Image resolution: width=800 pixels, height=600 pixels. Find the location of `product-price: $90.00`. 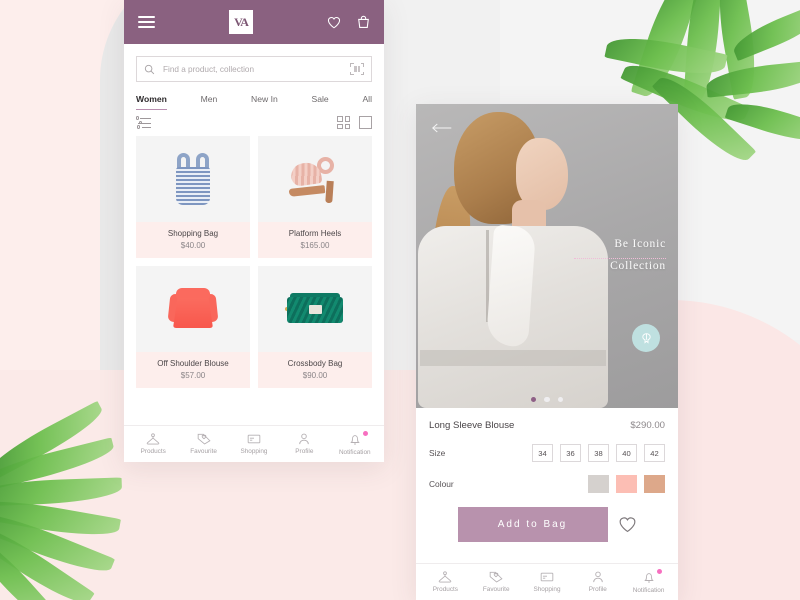

product-price: $90.00 is located at coordinates (315, 375).